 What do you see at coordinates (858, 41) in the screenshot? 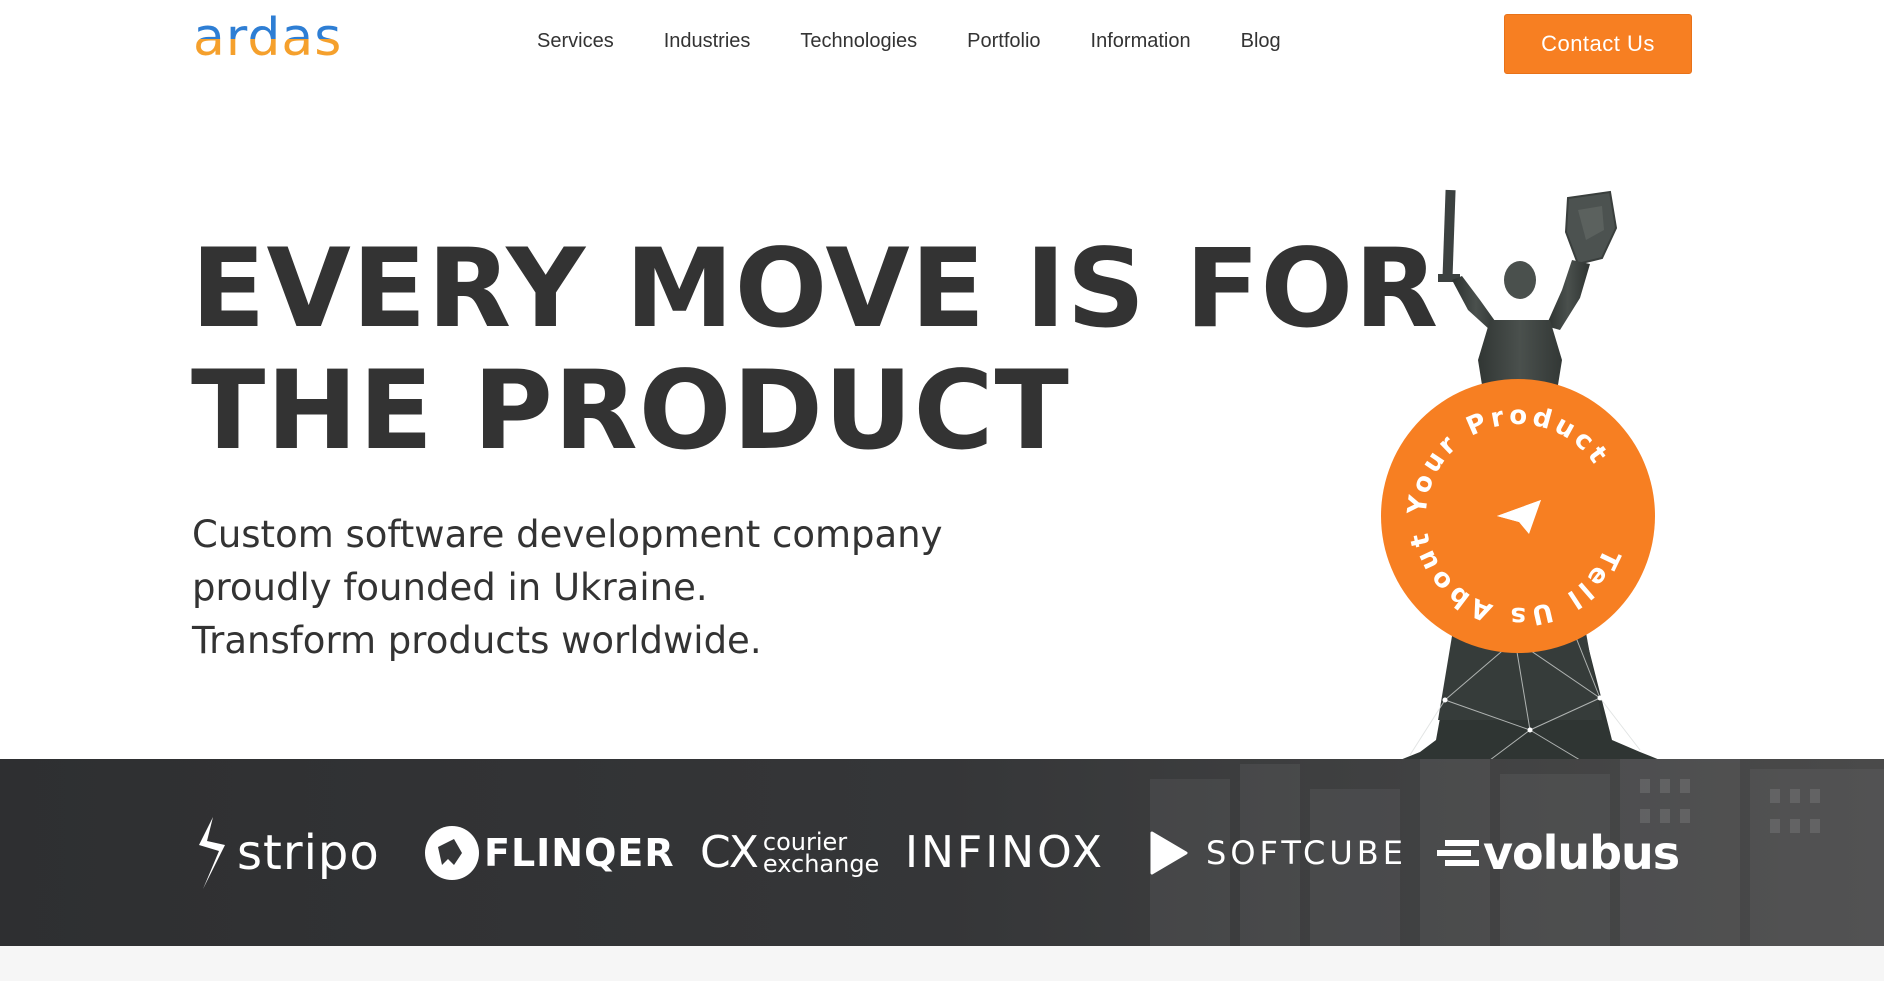
I see `nav-technologies: Technologies` at bounding box center [858, 41].